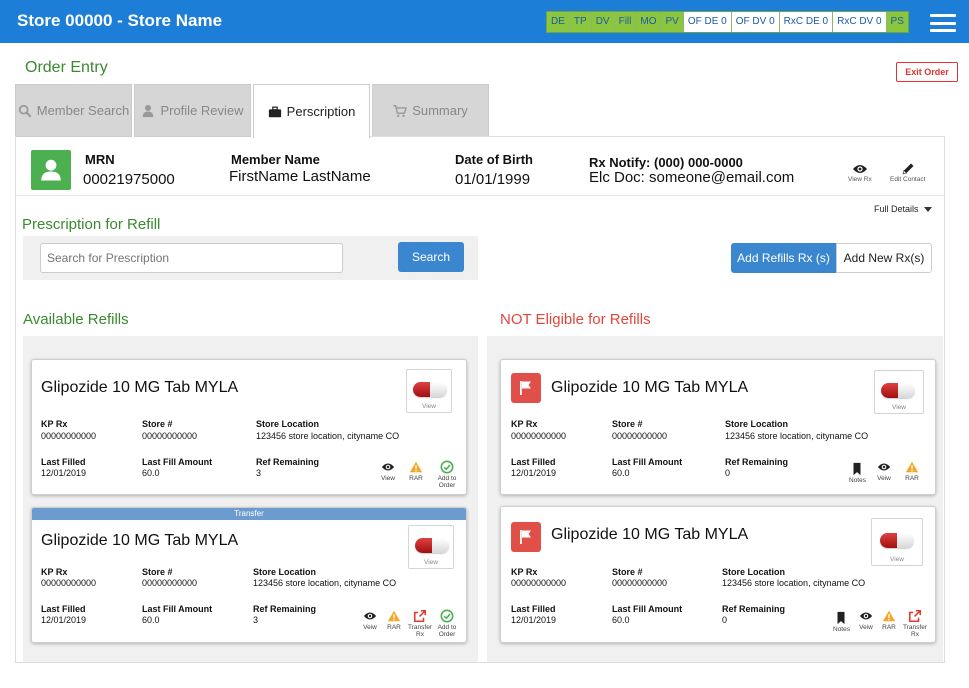 Image resolution: width=969 pixels, height=688 pixels. Describe the element at coordinates (526, 388) in the screenshot. I see `flag-icon` at that location.